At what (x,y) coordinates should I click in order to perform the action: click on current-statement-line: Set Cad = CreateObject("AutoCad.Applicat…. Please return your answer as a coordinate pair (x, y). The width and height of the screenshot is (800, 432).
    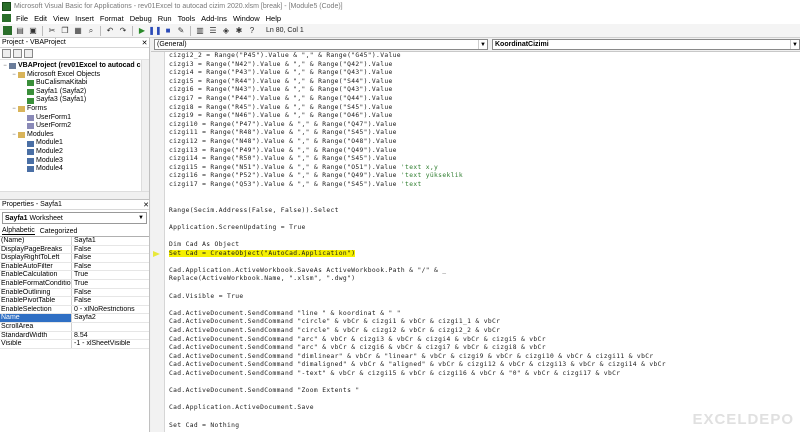
    Looking at the image, I should click on (484, 254).